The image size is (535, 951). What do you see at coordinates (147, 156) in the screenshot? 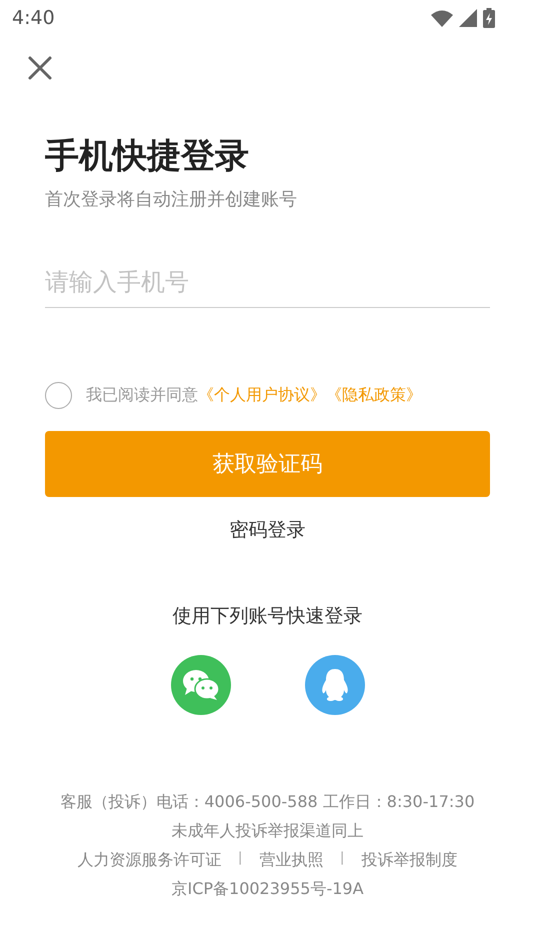
I see `page-title: 手机快捷登录` at bounding box center [147, 156].